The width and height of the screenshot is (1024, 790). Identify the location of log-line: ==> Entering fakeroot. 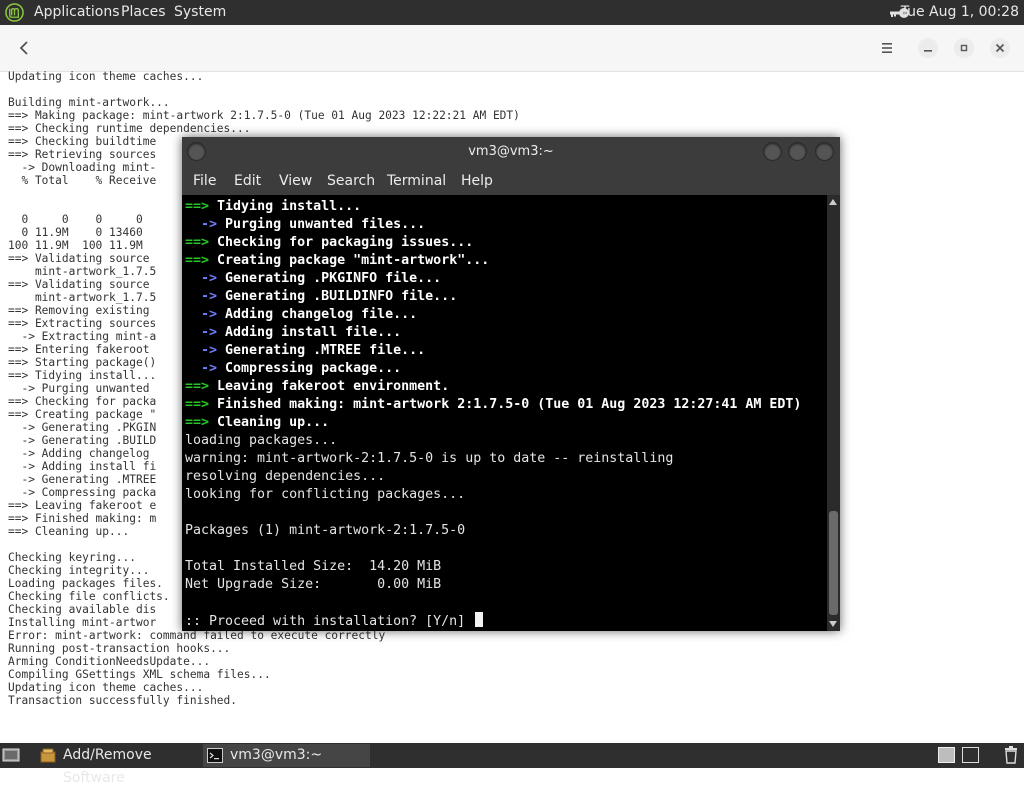
(79, 349).